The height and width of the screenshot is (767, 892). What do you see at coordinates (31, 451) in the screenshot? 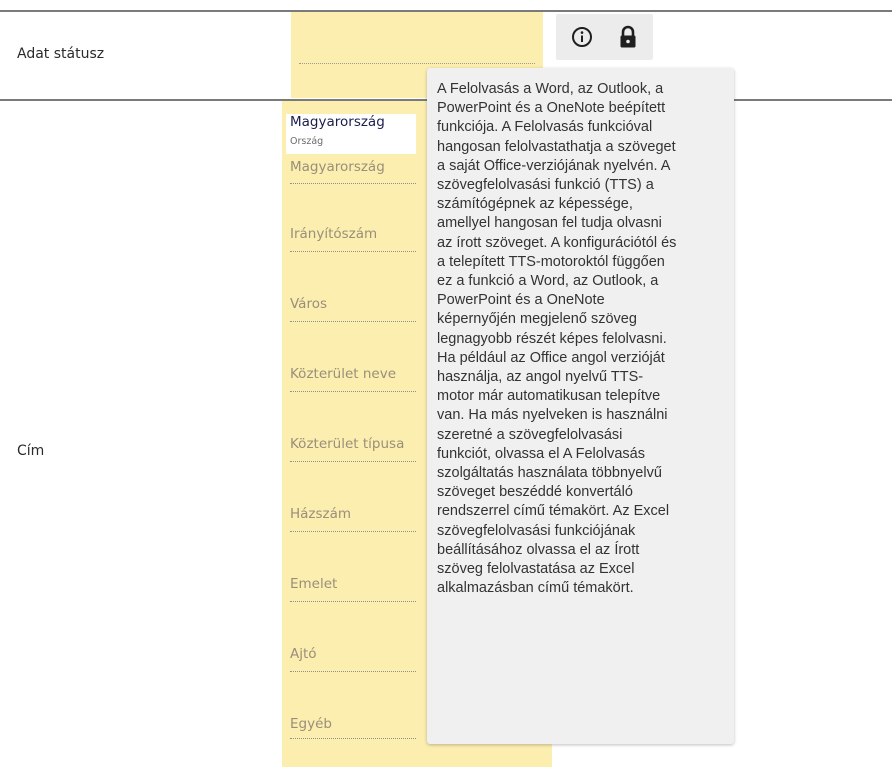
I see `address-row-label: Cím` at bounding box center [31, 451].